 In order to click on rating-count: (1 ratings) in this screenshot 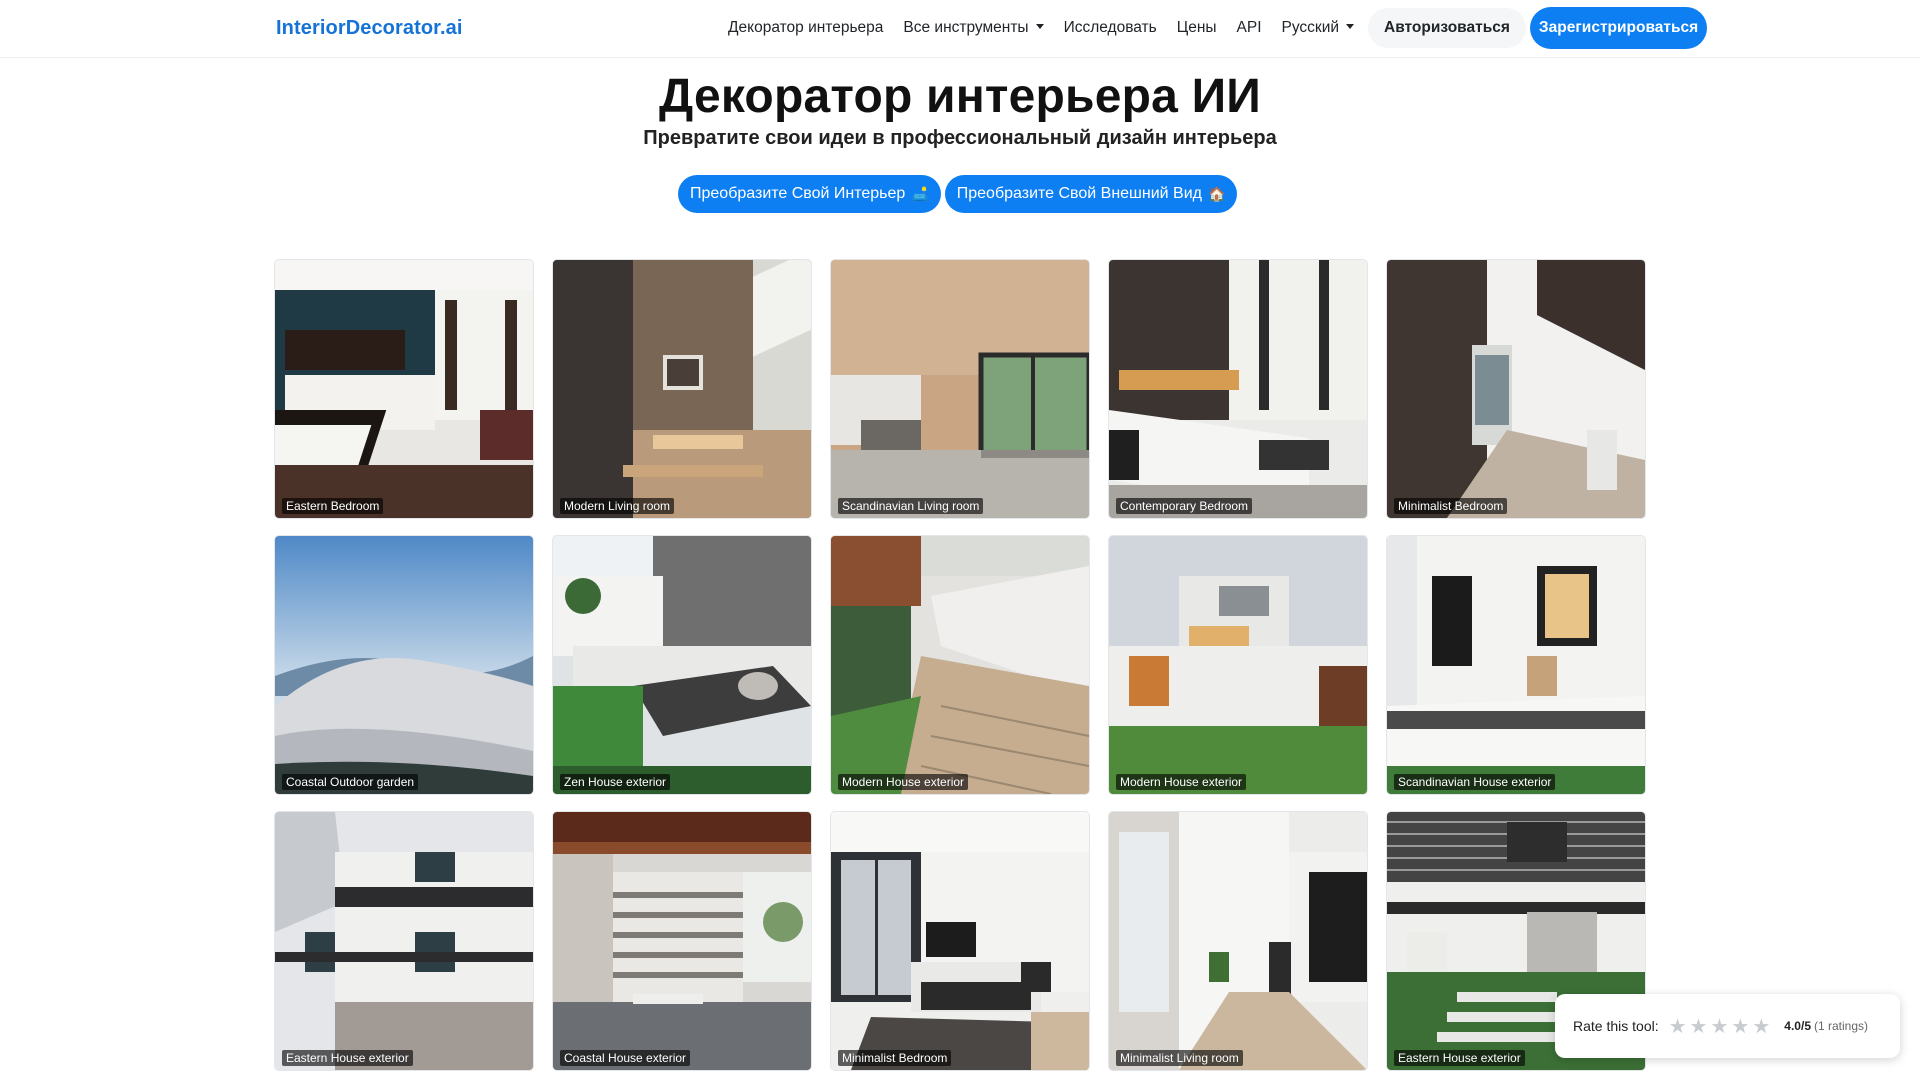, I will do `click(1841, 1026)`.